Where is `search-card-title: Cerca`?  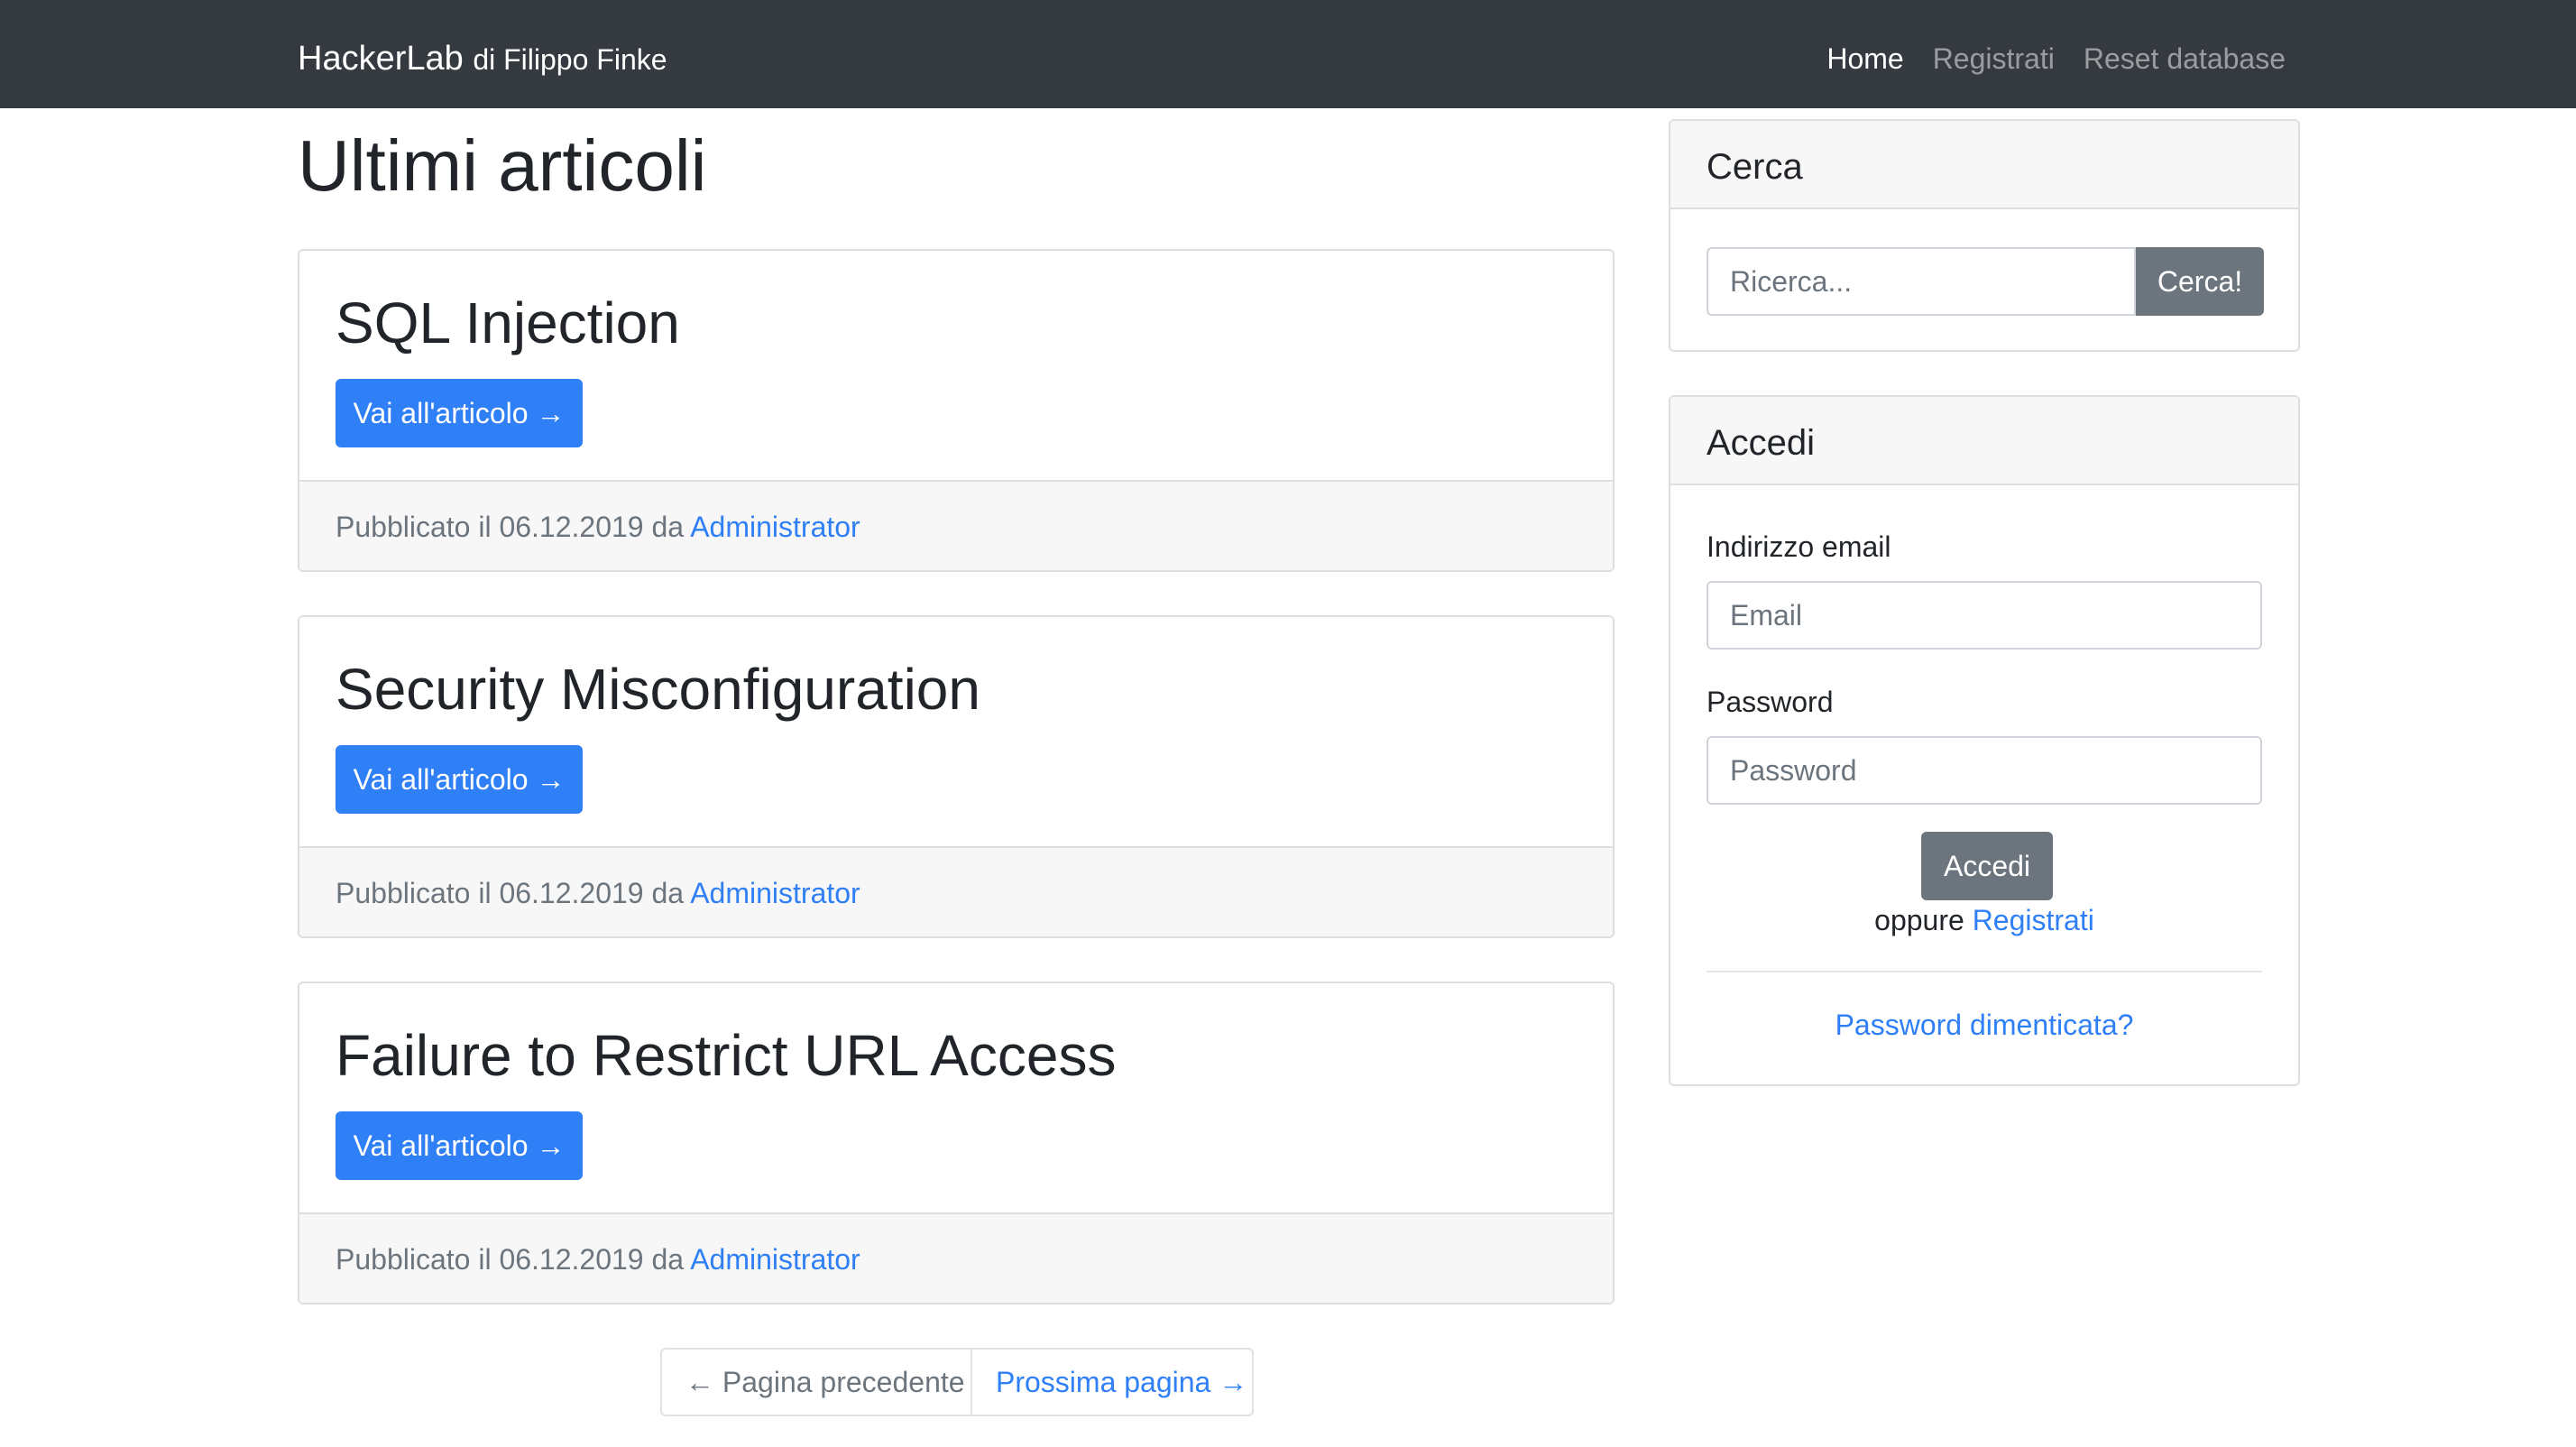 search-card-title: Cerca is located at coordinates (1755, 167).